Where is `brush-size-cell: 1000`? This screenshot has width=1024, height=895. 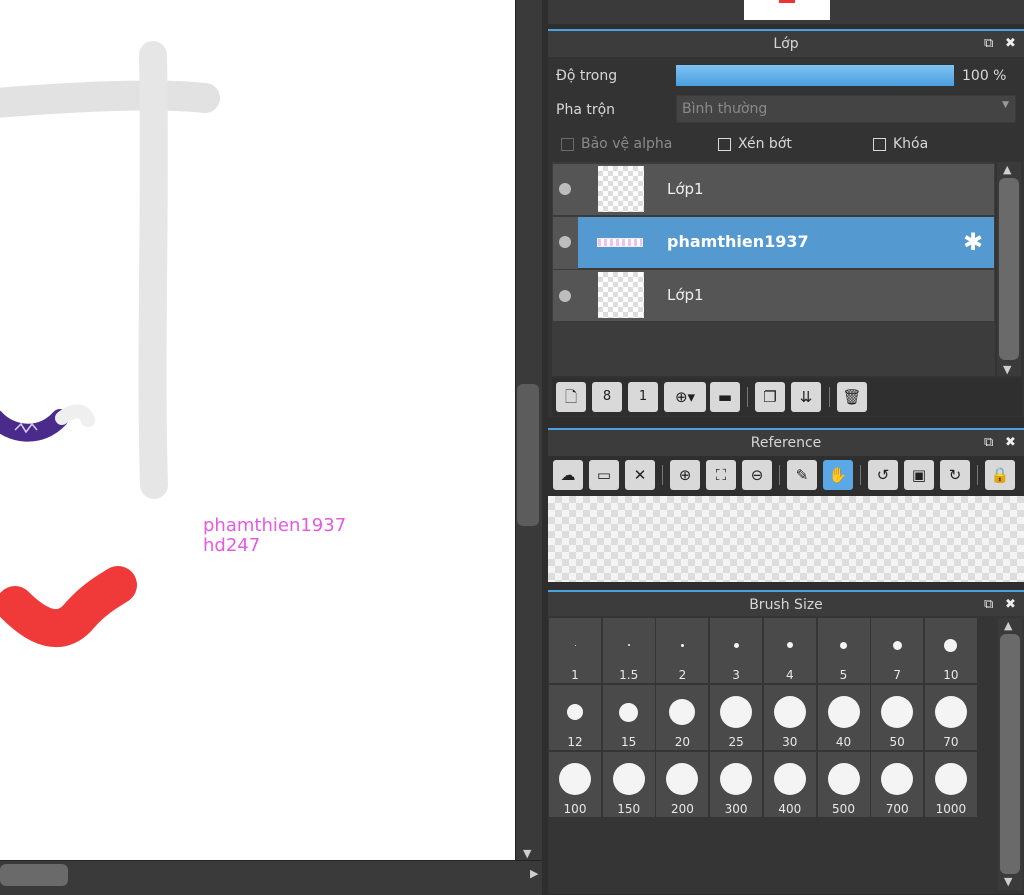 brush-size-cell: 1000 is located at coordinates (950, 784).